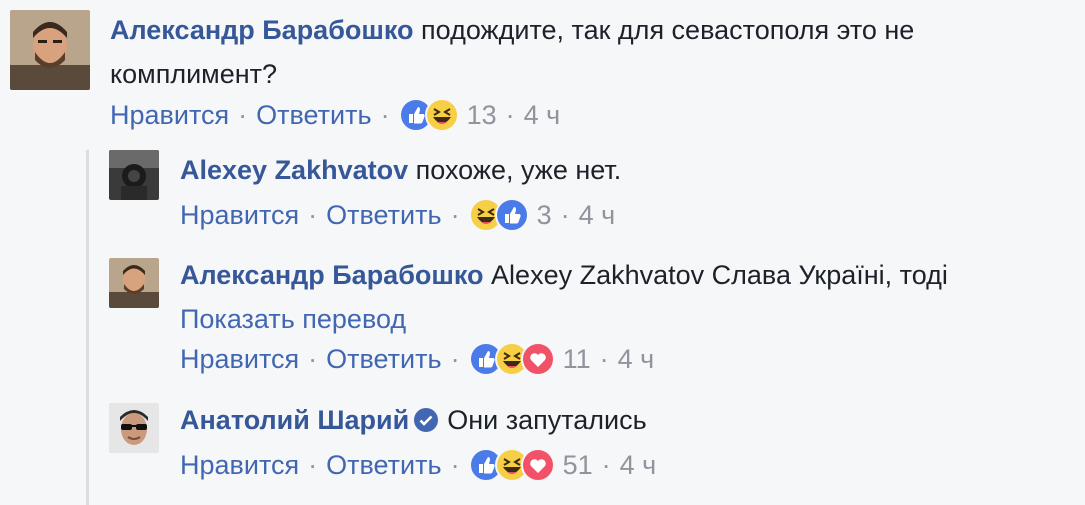 This screenshot has height=505, width=1085. Describe the element at coordinates (293, 319) in the screenshot. I see `show-translation-link: Показать перевод` at that location.